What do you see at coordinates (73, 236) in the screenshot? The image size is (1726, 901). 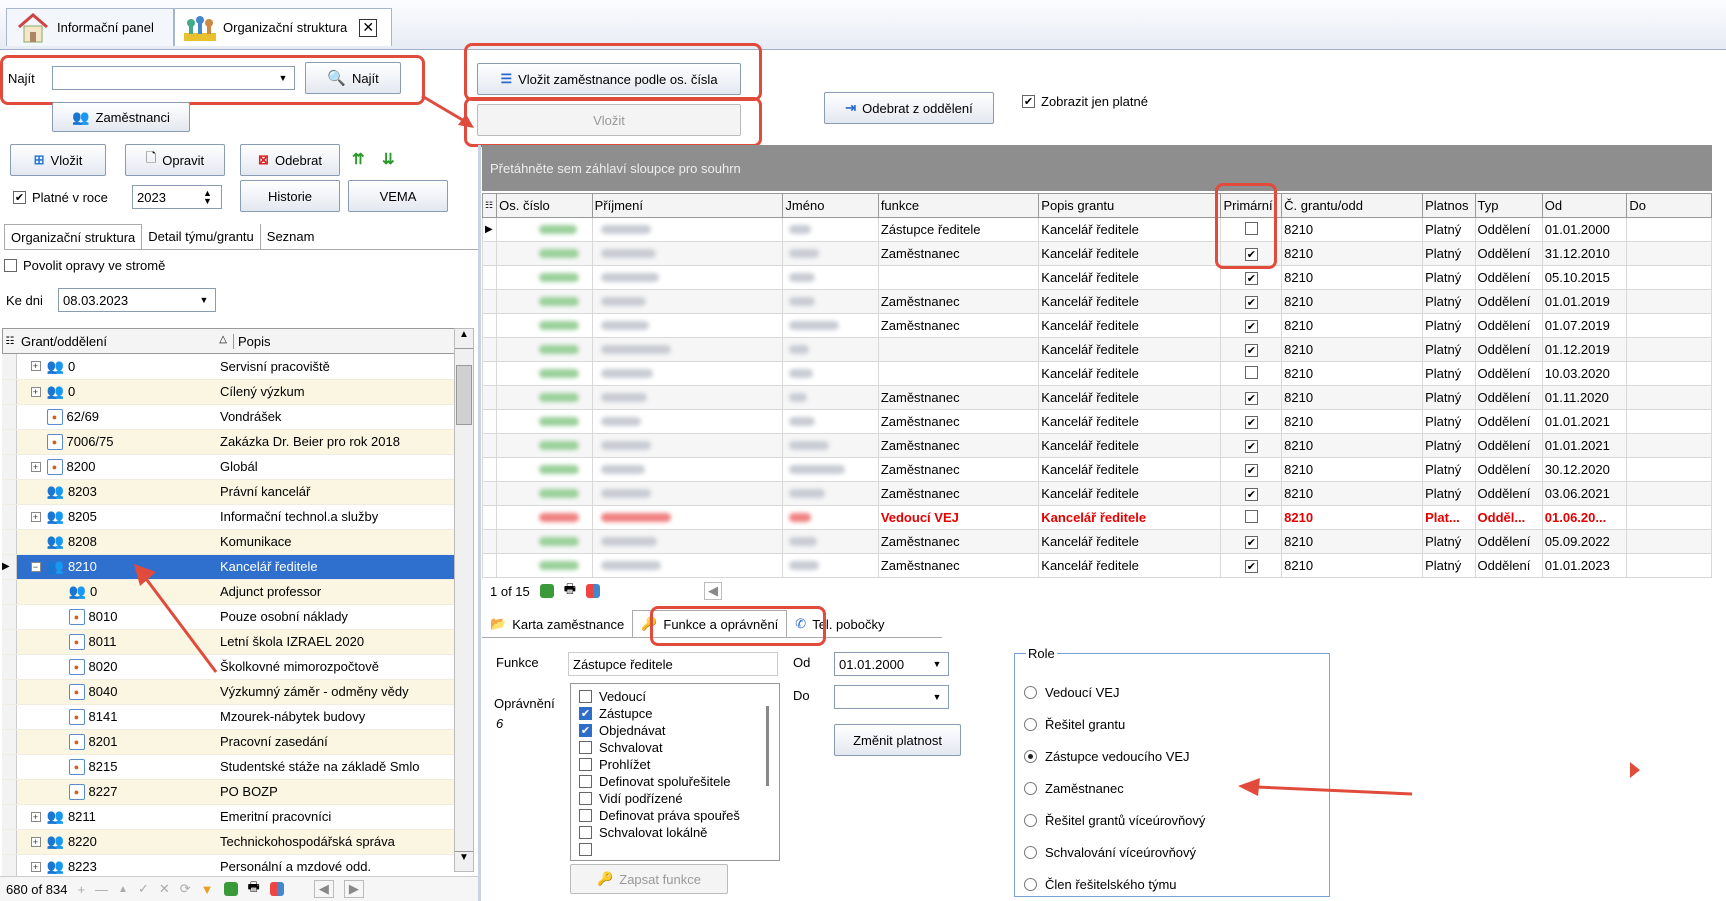 I see `tab-org-structure-detail: Organizační struktura` at bounding box center [73, 236].